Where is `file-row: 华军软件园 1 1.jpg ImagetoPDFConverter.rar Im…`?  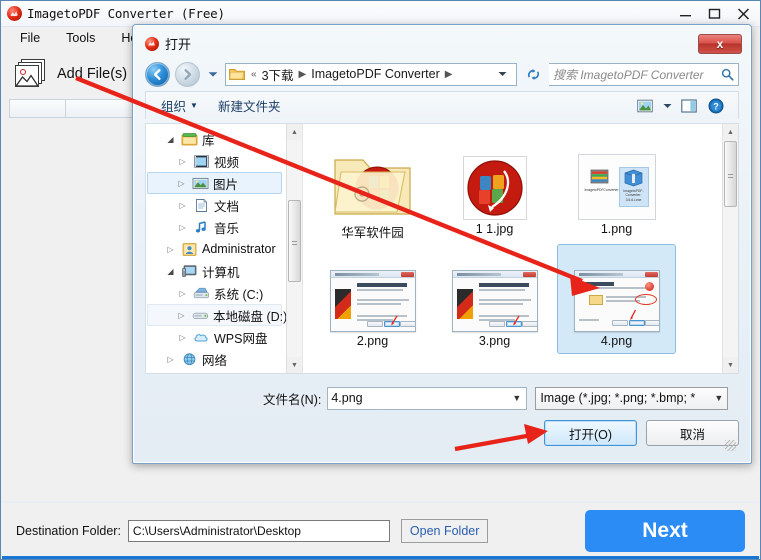 file-row: 华军软件园 1 1.jpg ImagetoPDFConverter.rar Im… is located at coordinates (517, 188).